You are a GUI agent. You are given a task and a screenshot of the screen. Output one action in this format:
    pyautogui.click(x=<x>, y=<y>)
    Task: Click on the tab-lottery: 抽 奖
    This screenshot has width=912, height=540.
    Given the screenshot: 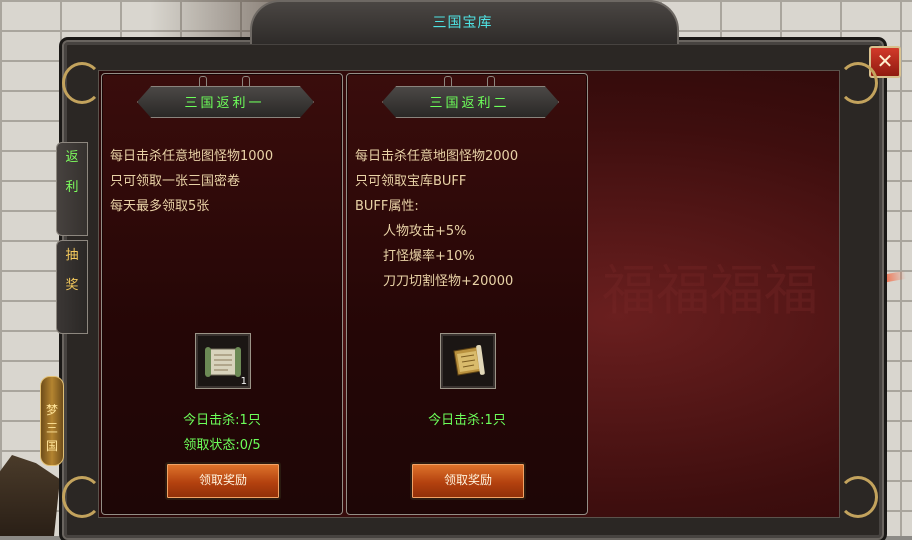 What is the action you would take?
    pyautogui.click(x=72, y=287)
    